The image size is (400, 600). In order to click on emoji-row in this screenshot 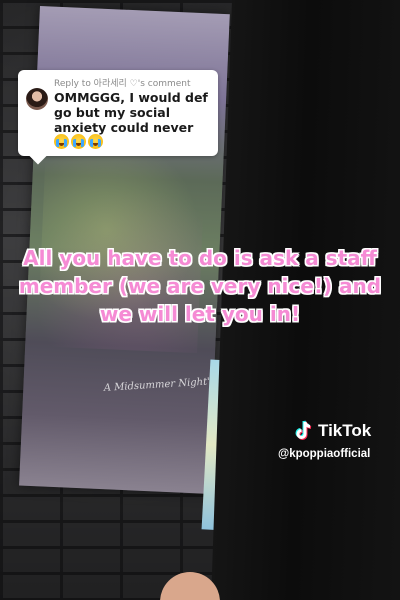, I will do `click(78, 142)`.